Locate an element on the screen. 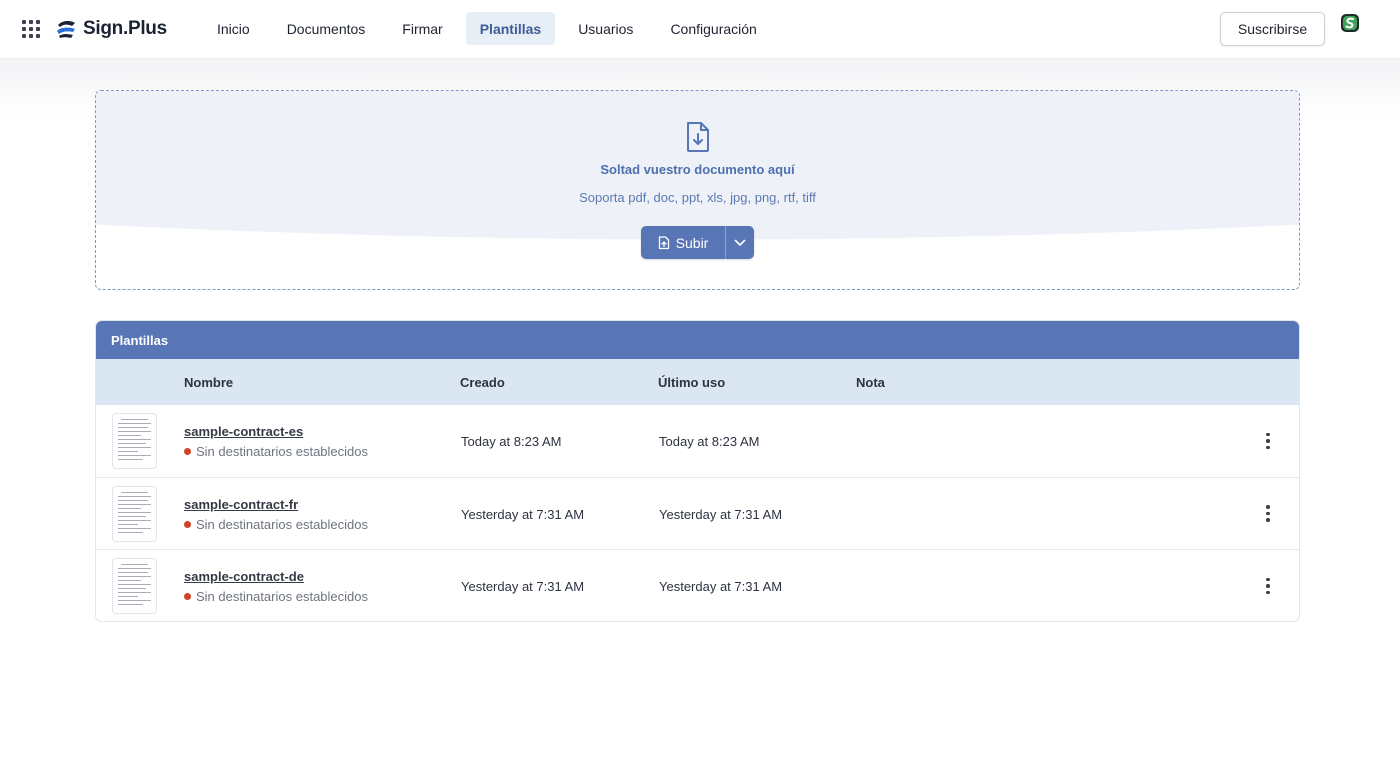  template-name-link: sample-contract-es is located at coordinates (243, 431).